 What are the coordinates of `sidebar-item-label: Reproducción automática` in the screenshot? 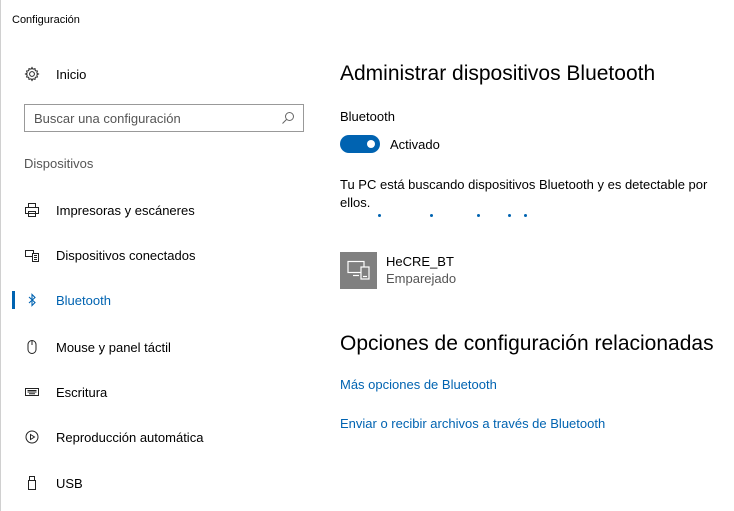 It's located at (130, 437).